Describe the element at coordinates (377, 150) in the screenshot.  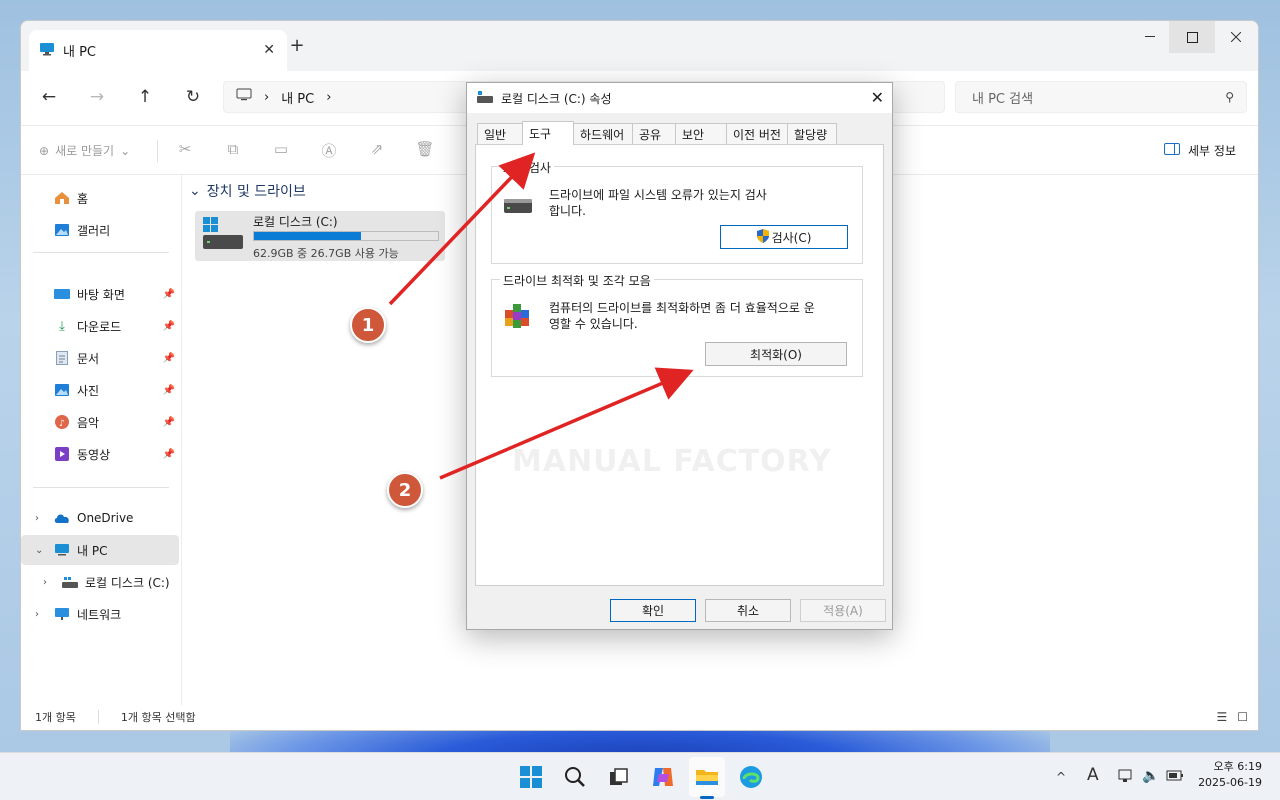
I see `share-icon: ⇗` at that location.